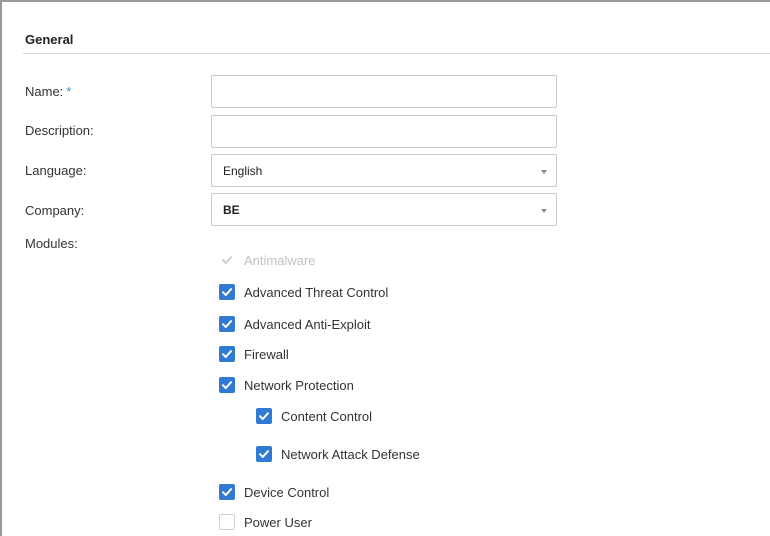 The image size is (770, 536). I want to click on module-label: Advanced Threat Control, so click(316, 292).